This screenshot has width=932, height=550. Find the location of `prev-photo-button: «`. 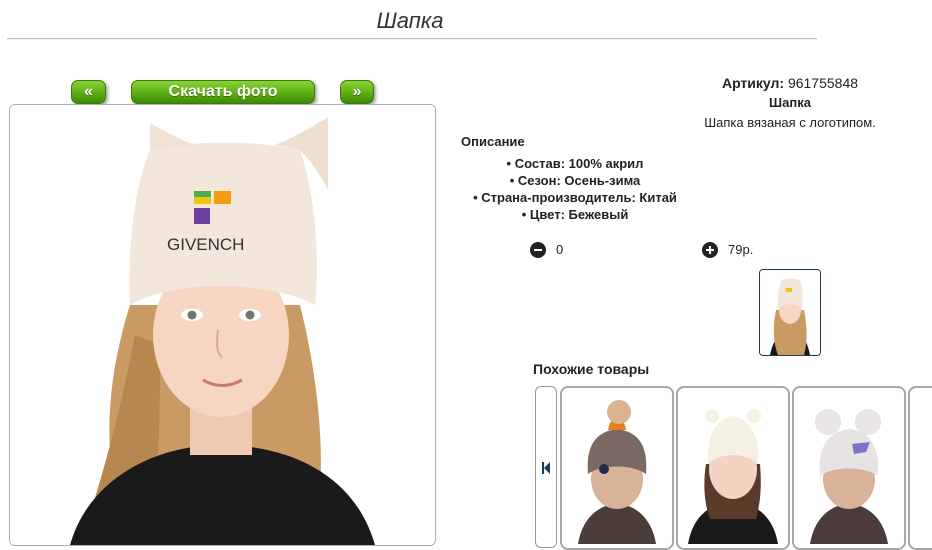

prev-photo-button: « is located at coordinates (88, 92).